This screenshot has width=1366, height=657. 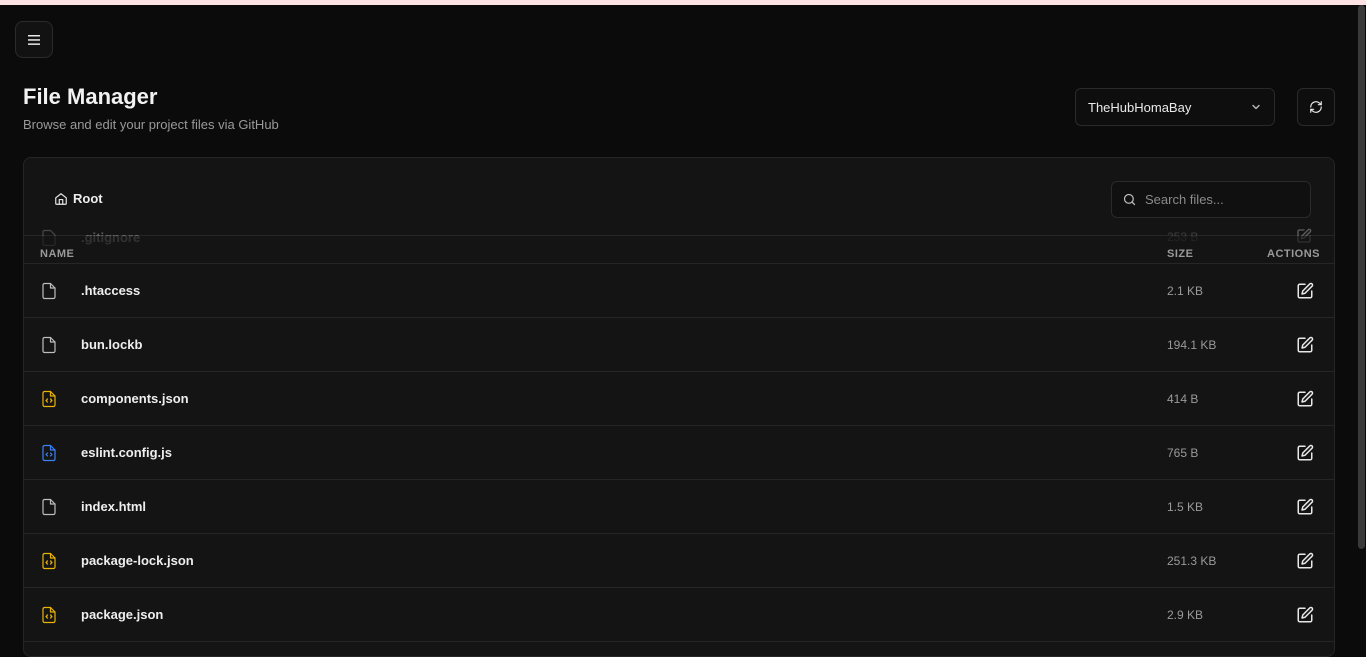 I want to click on file-name: package-lock.json, so click(x=137, y=560).